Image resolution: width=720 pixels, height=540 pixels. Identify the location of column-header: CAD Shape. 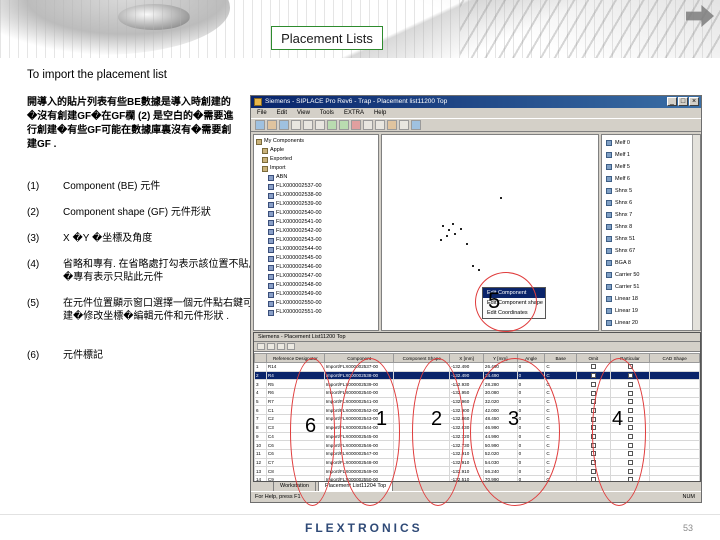
(674, 358).